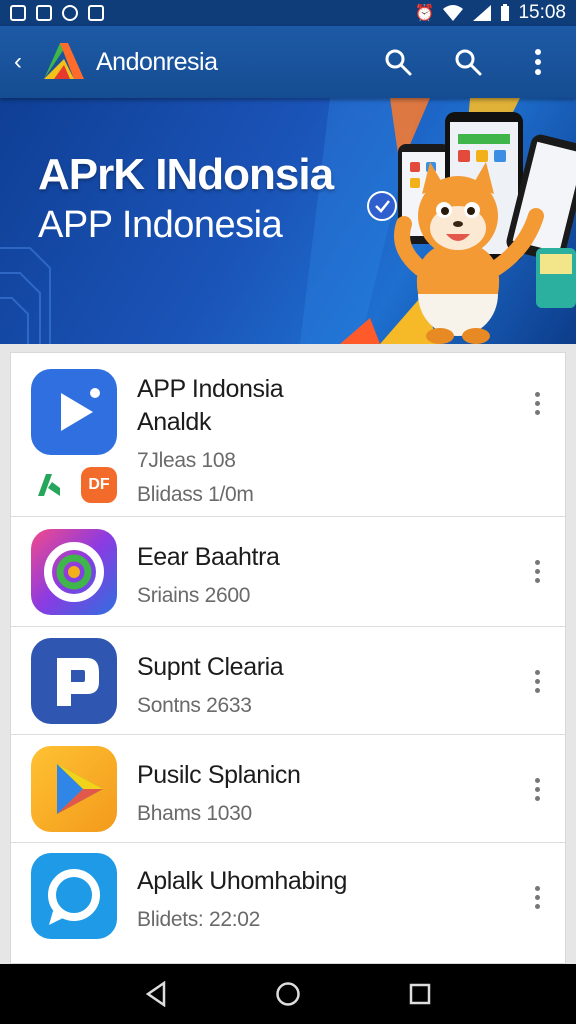  Describe the element at coordinates (70, 13) in the screenshot. I see `chrome-notification-icon` at that location.